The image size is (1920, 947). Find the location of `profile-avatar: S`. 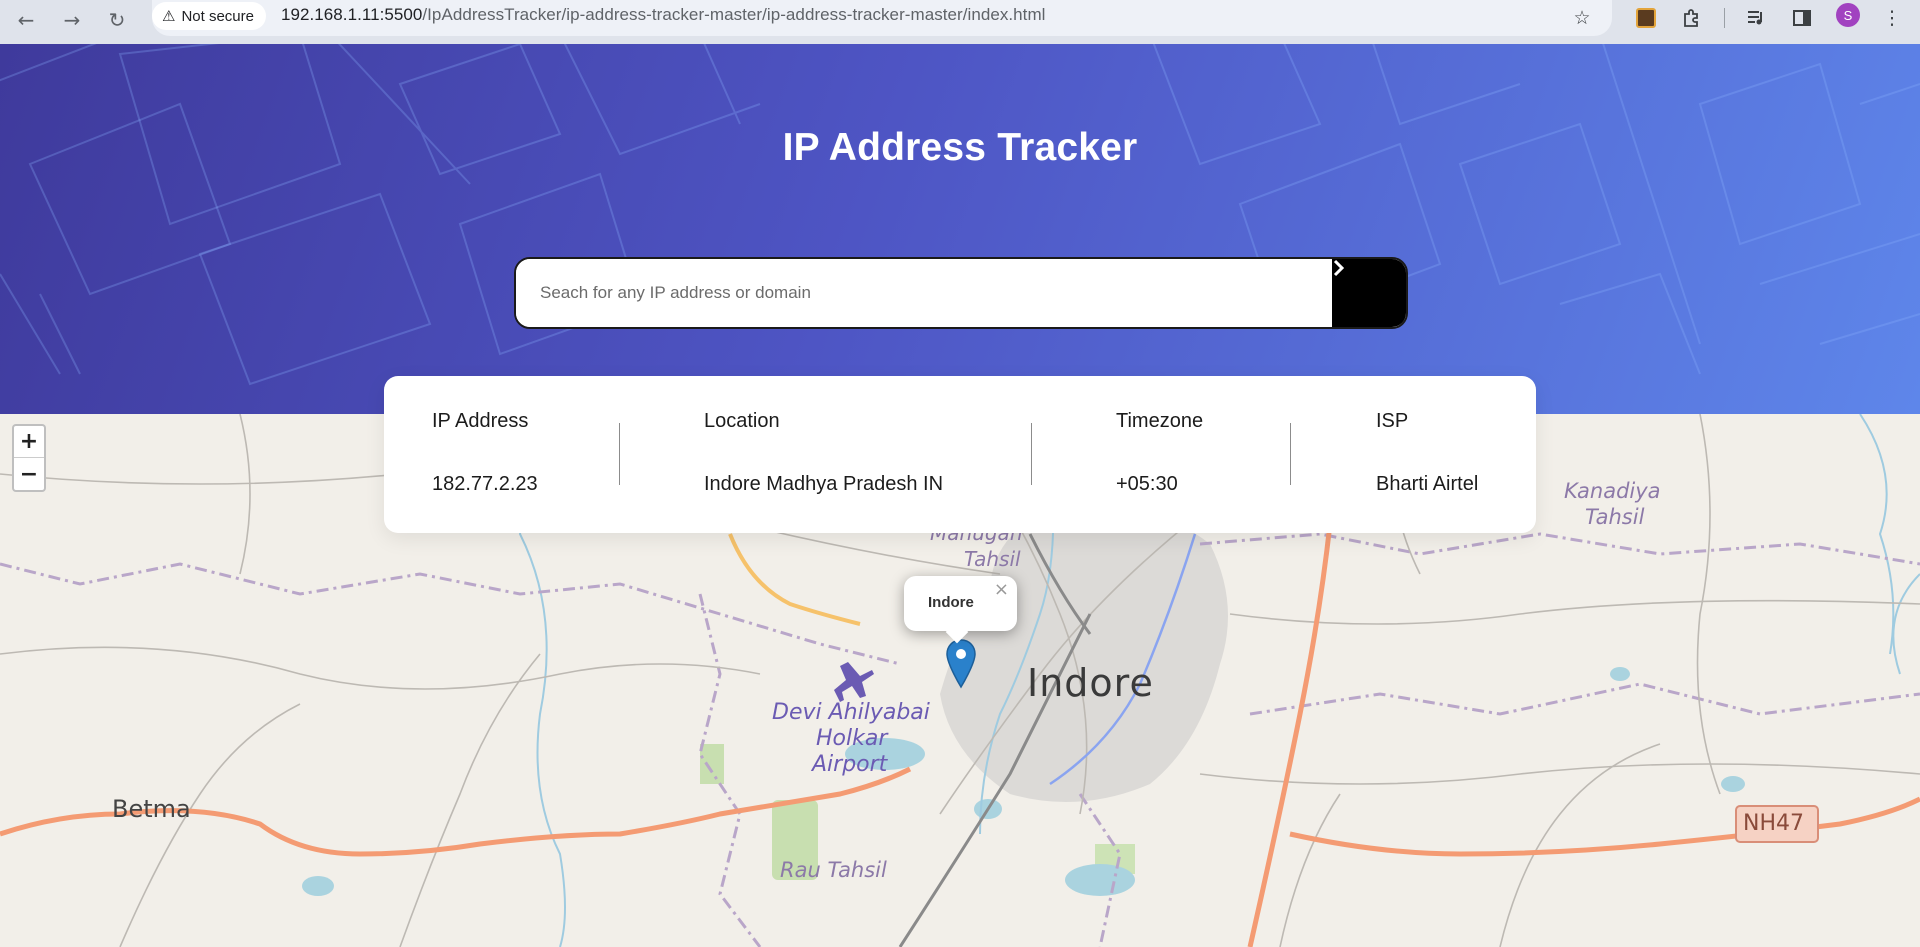

profile-avatar: S is located at coordinates (1848, 15).